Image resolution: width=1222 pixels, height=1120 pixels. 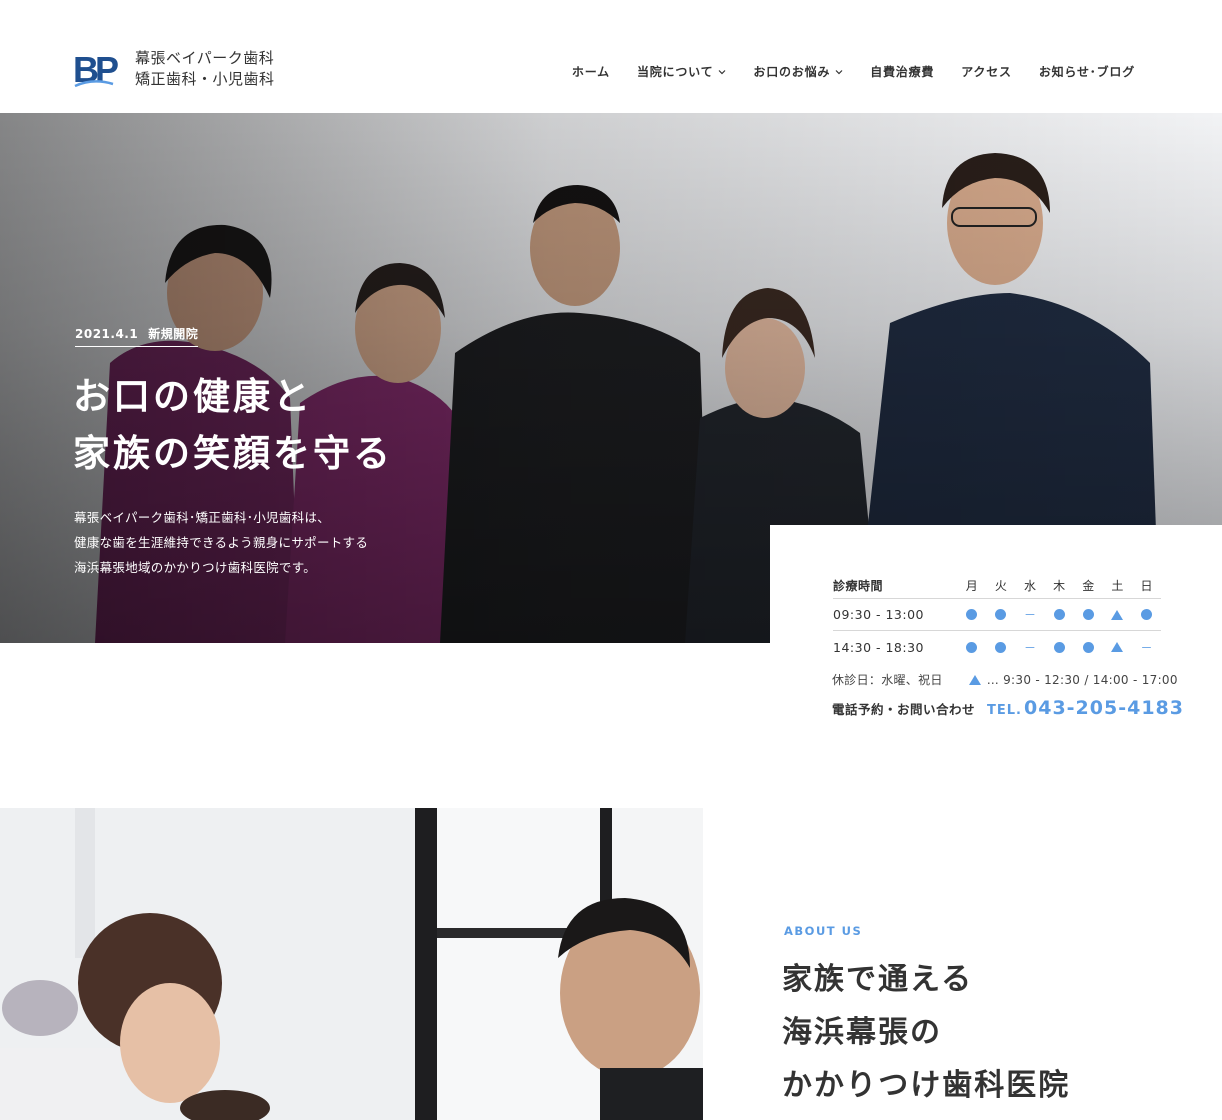 I want to click on hero-title: お口の健康と 家族の笑顔を守る, so click(x=233, y=425).